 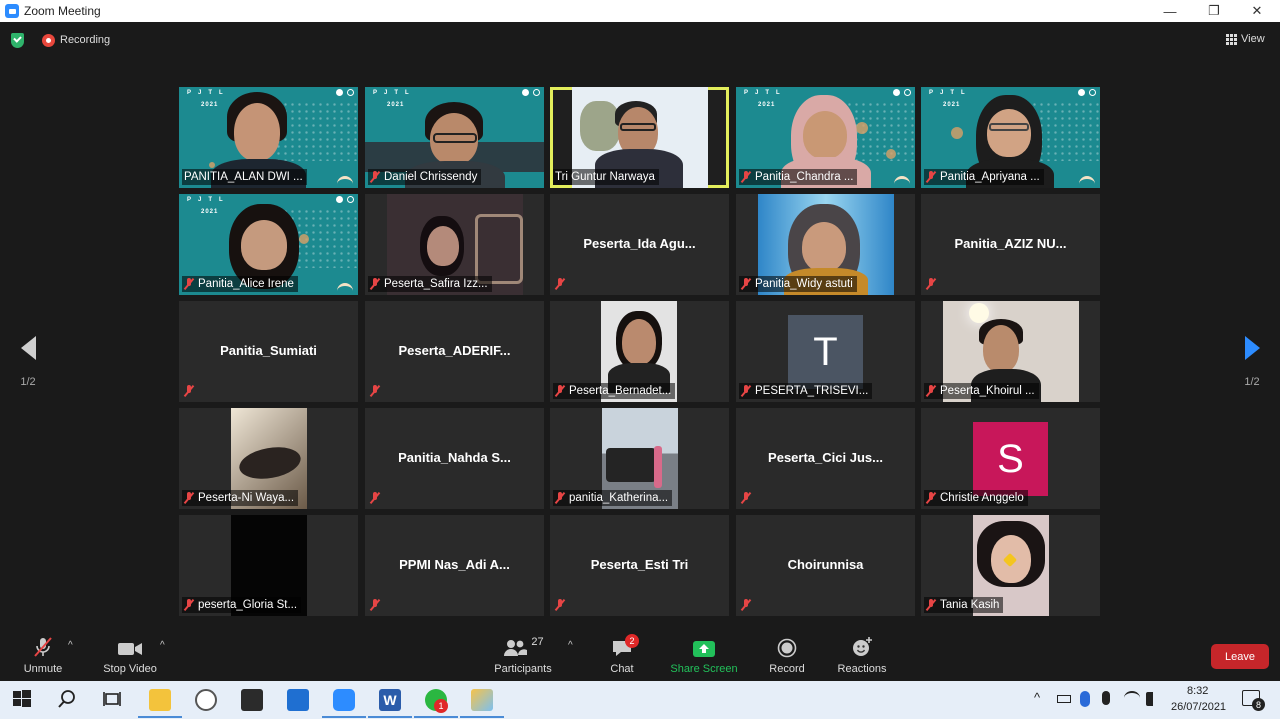 What do you see at coordinates (1252, 382) in the screenshot?
I see `page-indicator-right: 1/2` at bounding box center [1252, 382].